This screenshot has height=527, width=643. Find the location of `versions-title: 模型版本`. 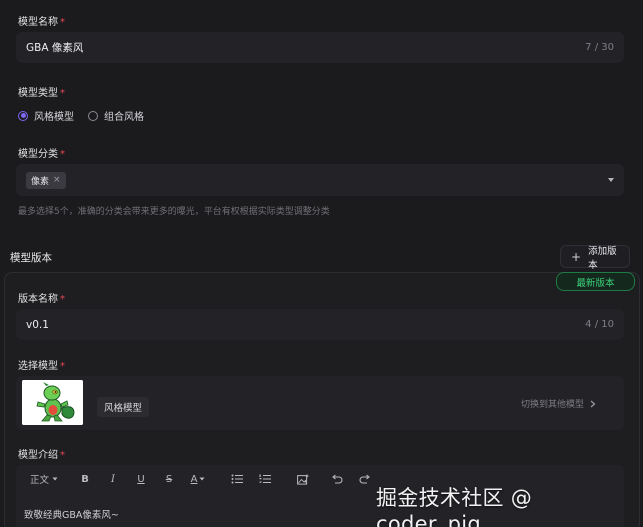

versions-title: 模型版本 is located at coordinates (31, 258).